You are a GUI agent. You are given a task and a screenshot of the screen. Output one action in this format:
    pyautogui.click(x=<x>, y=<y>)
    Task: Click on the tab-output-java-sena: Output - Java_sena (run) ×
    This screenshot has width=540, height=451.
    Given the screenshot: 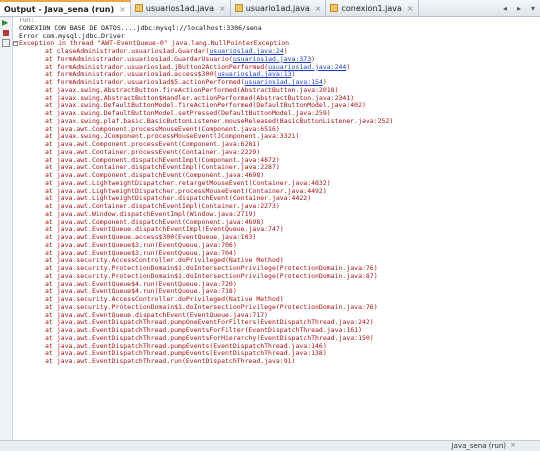 What is the action you would take?
    pyautogui.click(x=65, y=8)
    